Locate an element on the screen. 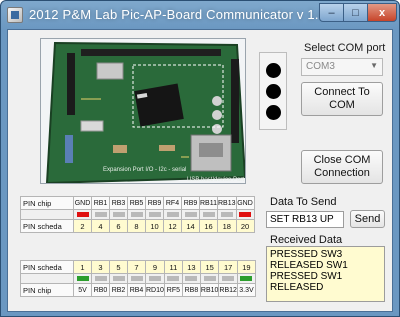  pin-chip-cell: RB12 is located at coordinates (228, 290).